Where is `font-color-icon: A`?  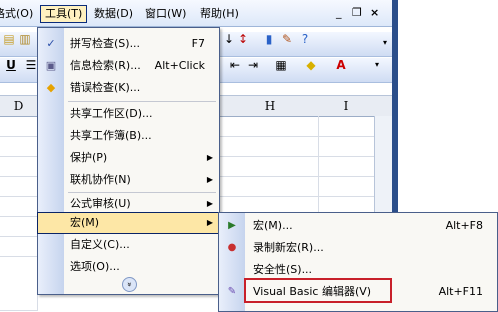 font-color-icon: A is located at coordinates (341, 65).